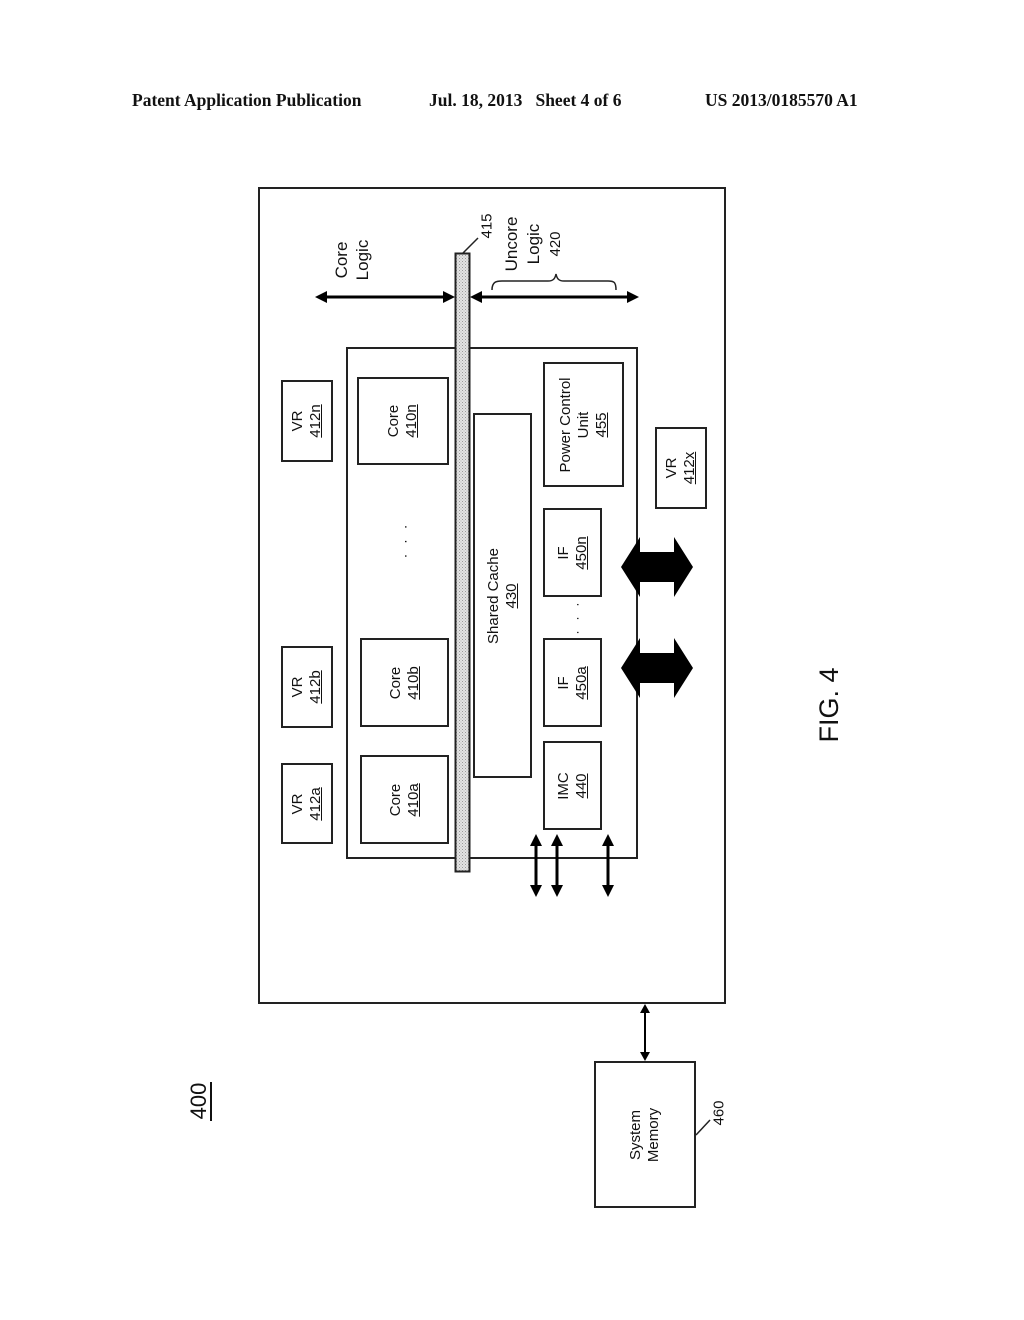  I want to click on uncore-logic-ref: 420, so click(555, 244).